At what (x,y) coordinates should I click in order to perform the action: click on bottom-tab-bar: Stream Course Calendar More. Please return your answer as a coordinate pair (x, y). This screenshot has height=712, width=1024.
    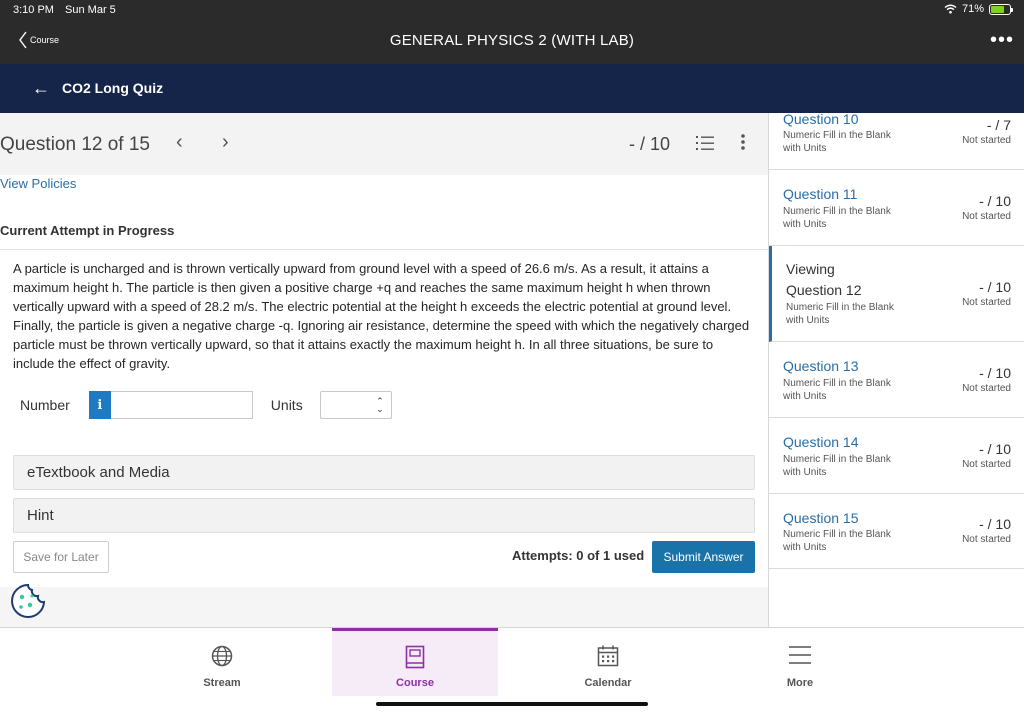
    Looking at the image, I should click on (512, 669).